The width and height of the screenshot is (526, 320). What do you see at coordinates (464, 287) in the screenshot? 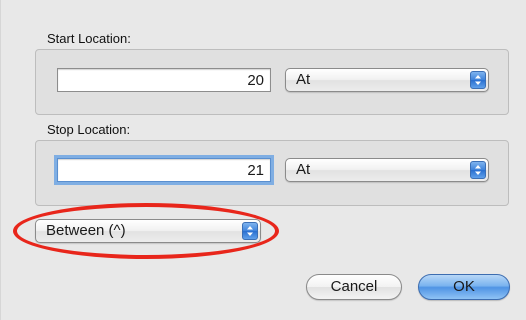
I see `ok-button: OK` at bounding box center [464, 287].